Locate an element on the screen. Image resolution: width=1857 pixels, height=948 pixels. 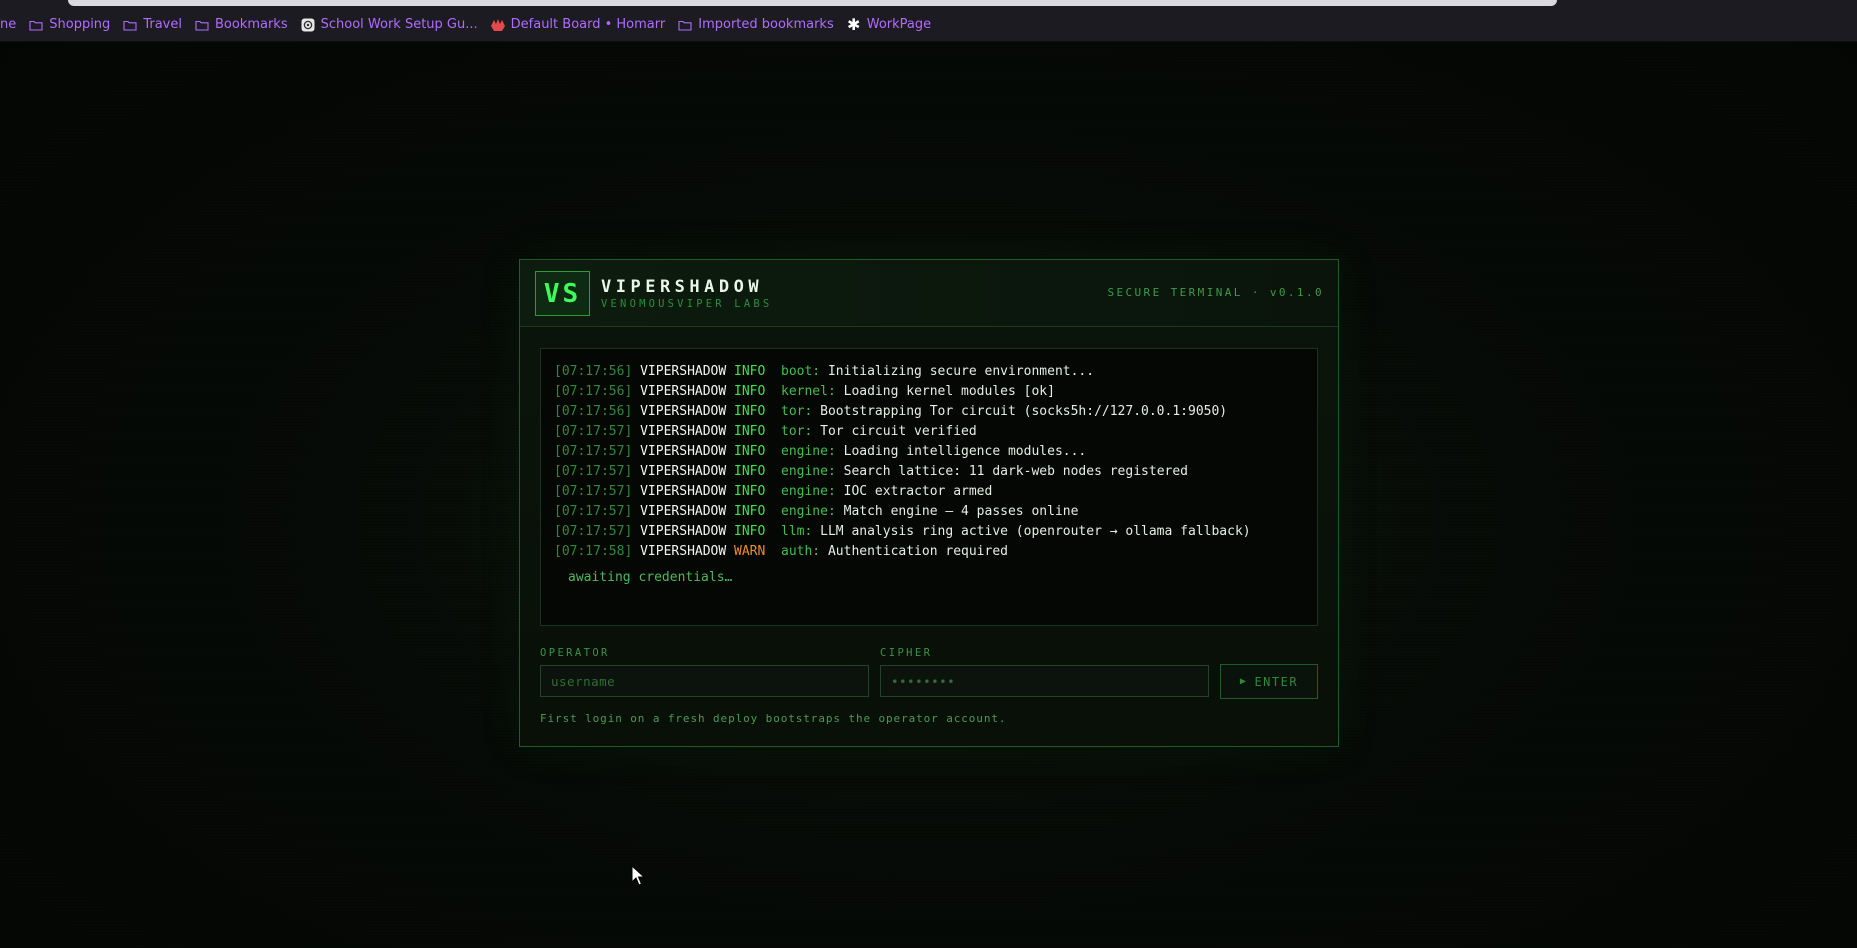
operator-input is located at coordinates (704, 681).